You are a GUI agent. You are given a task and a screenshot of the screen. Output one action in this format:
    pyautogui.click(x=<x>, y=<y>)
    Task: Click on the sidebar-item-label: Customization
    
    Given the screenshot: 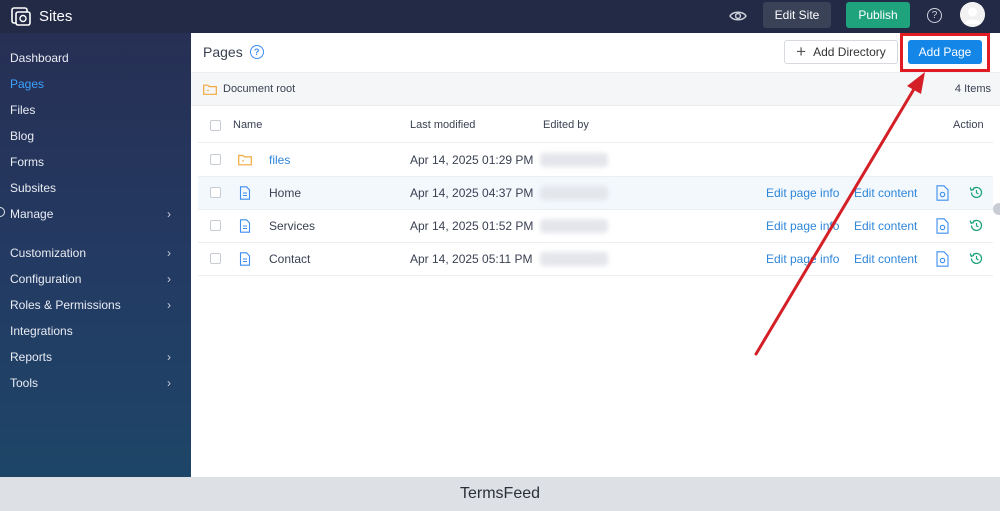 What is the action you would take?
    pyautogui.click(x=48, y=253)
    